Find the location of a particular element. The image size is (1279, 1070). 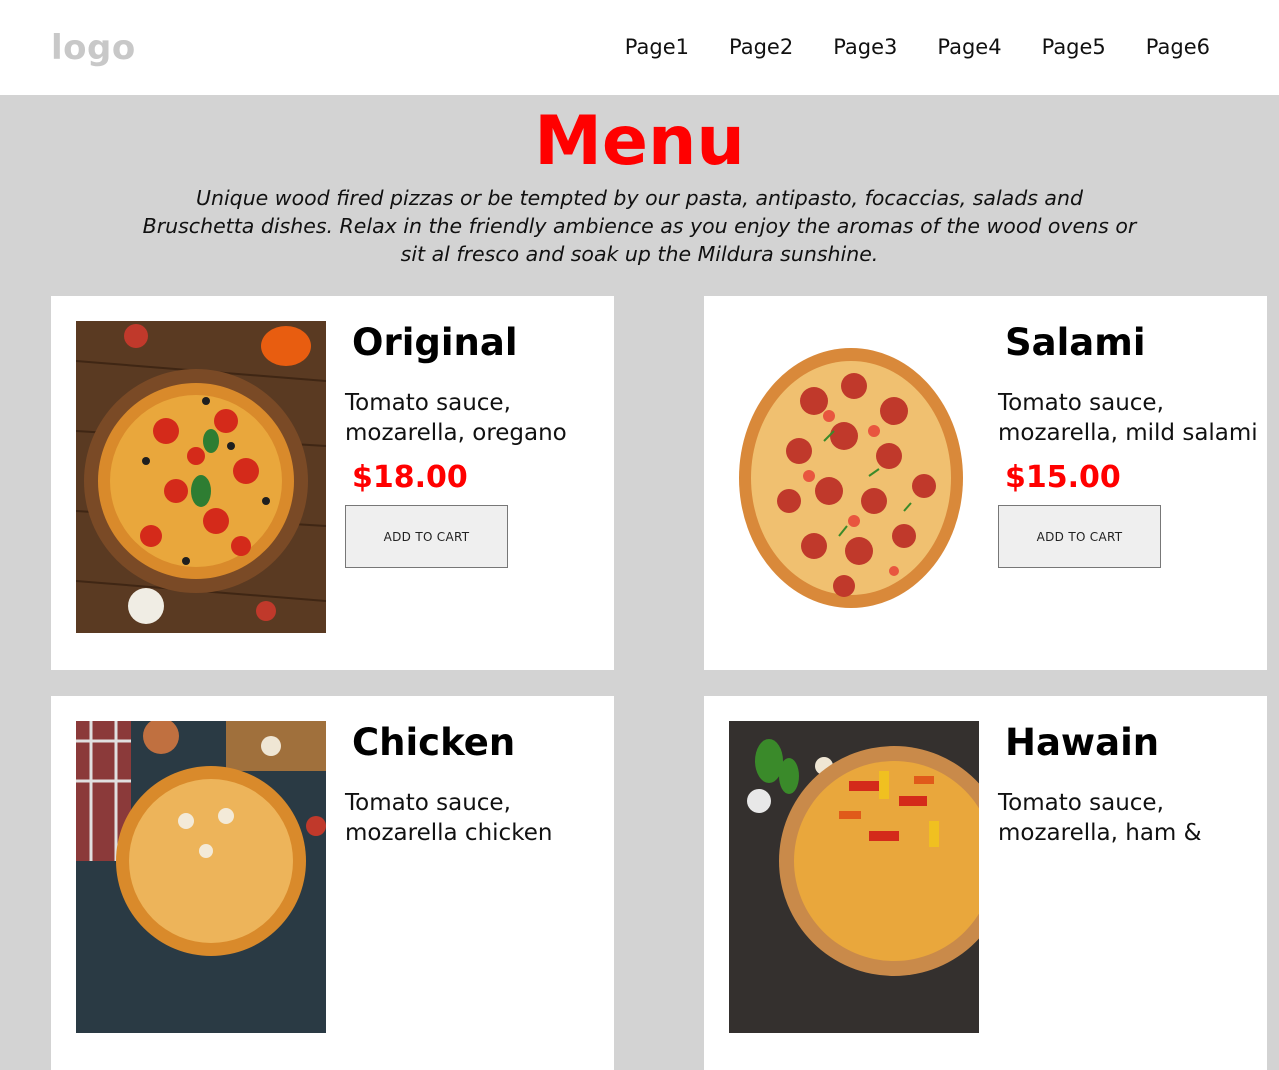

item-description: Tomato sauce, mozarella, oregano is located at coordinates (456, 418).